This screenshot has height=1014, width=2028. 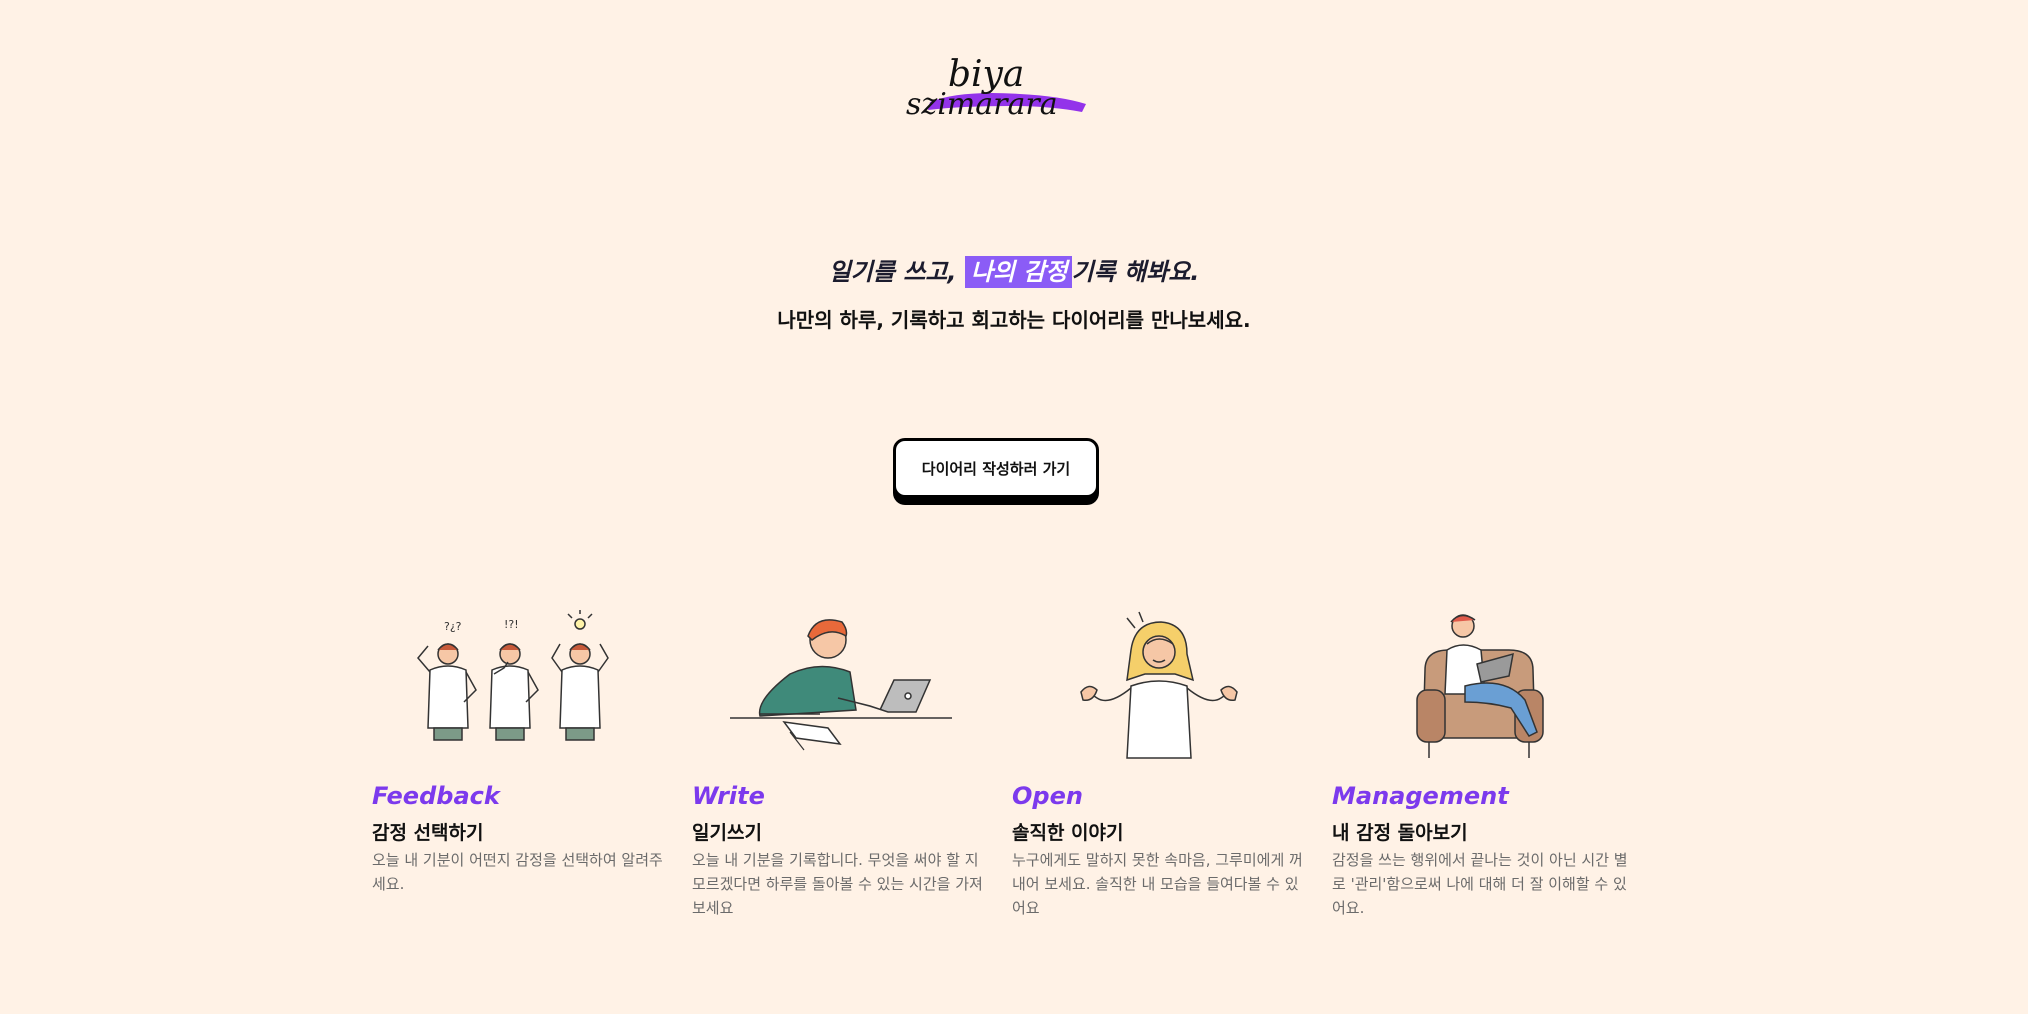 I want to click on feature-title: 일기쓰기, so click(x=727, y=833).